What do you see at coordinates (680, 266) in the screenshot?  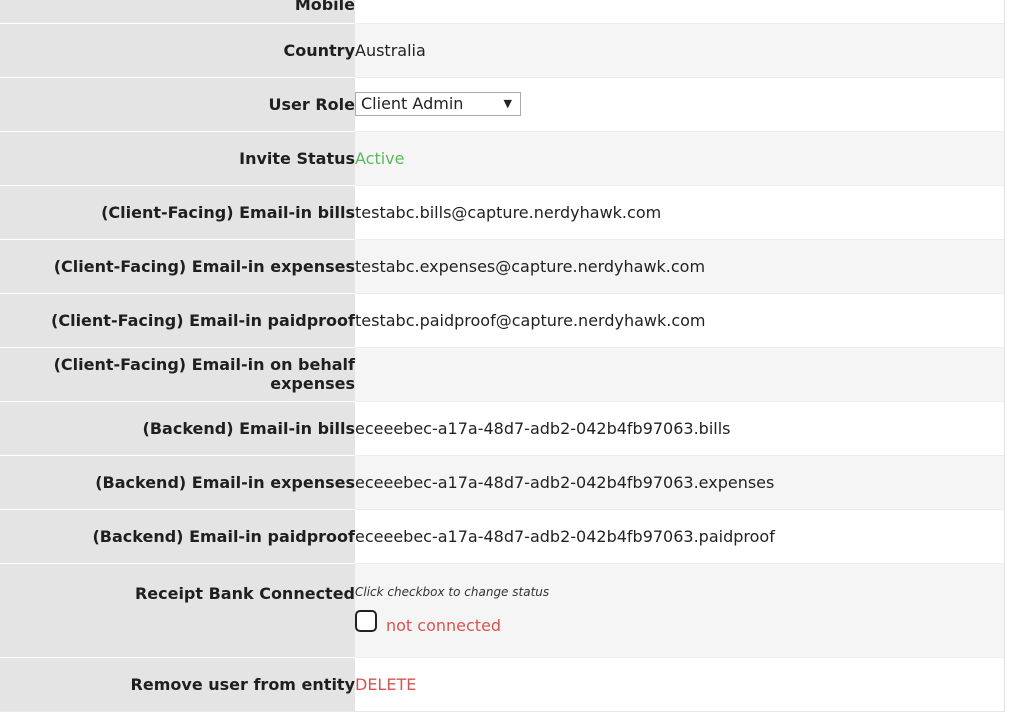 I see `cf-expenses-value: testabc.expenses@capture.nerdyhawk.com` at bounding box center [680, 266].